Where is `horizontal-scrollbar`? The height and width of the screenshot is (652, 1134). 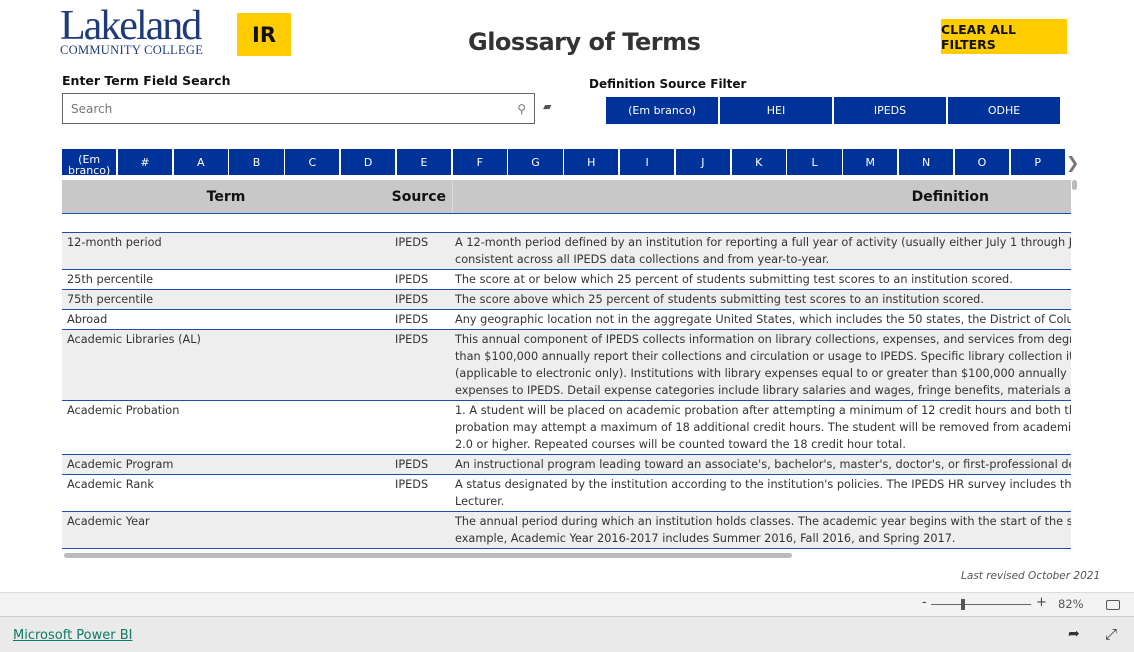 horizontal-scrollbar is located at coordinates (428, 555).